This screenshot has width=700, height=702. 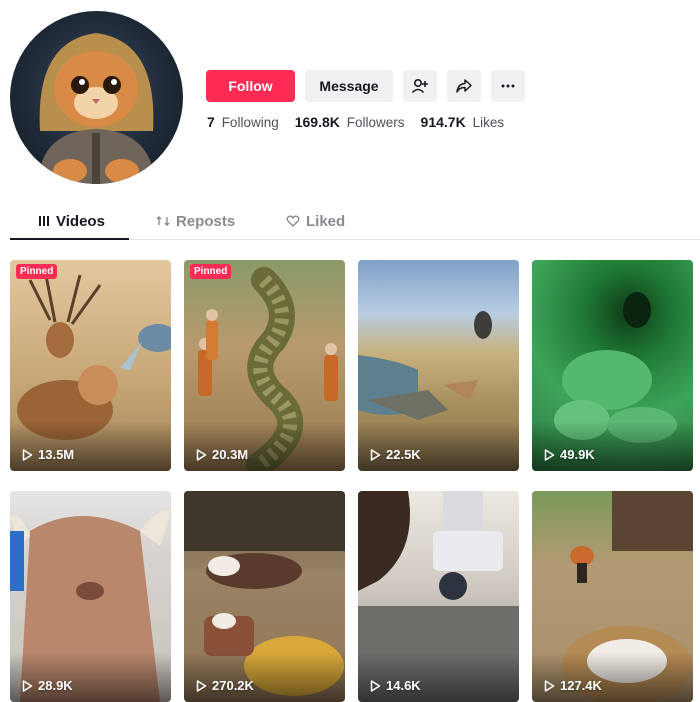 I want to click on view-count: 127.4K, so click(x=573, y=685).